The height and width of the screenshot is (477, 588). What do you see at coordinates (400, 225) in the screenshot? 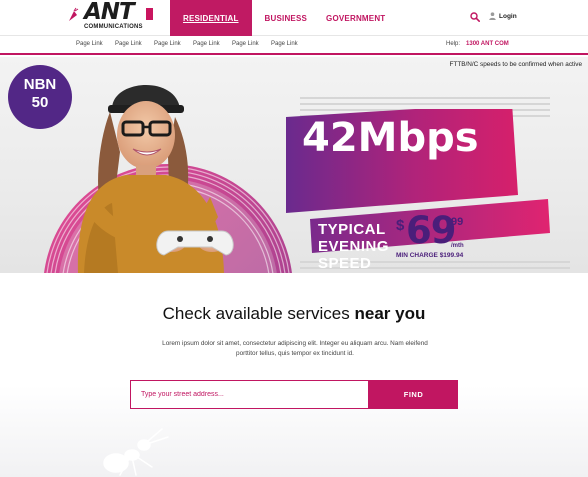
I see `price-symbol: $` at bounding box center [400, 225].